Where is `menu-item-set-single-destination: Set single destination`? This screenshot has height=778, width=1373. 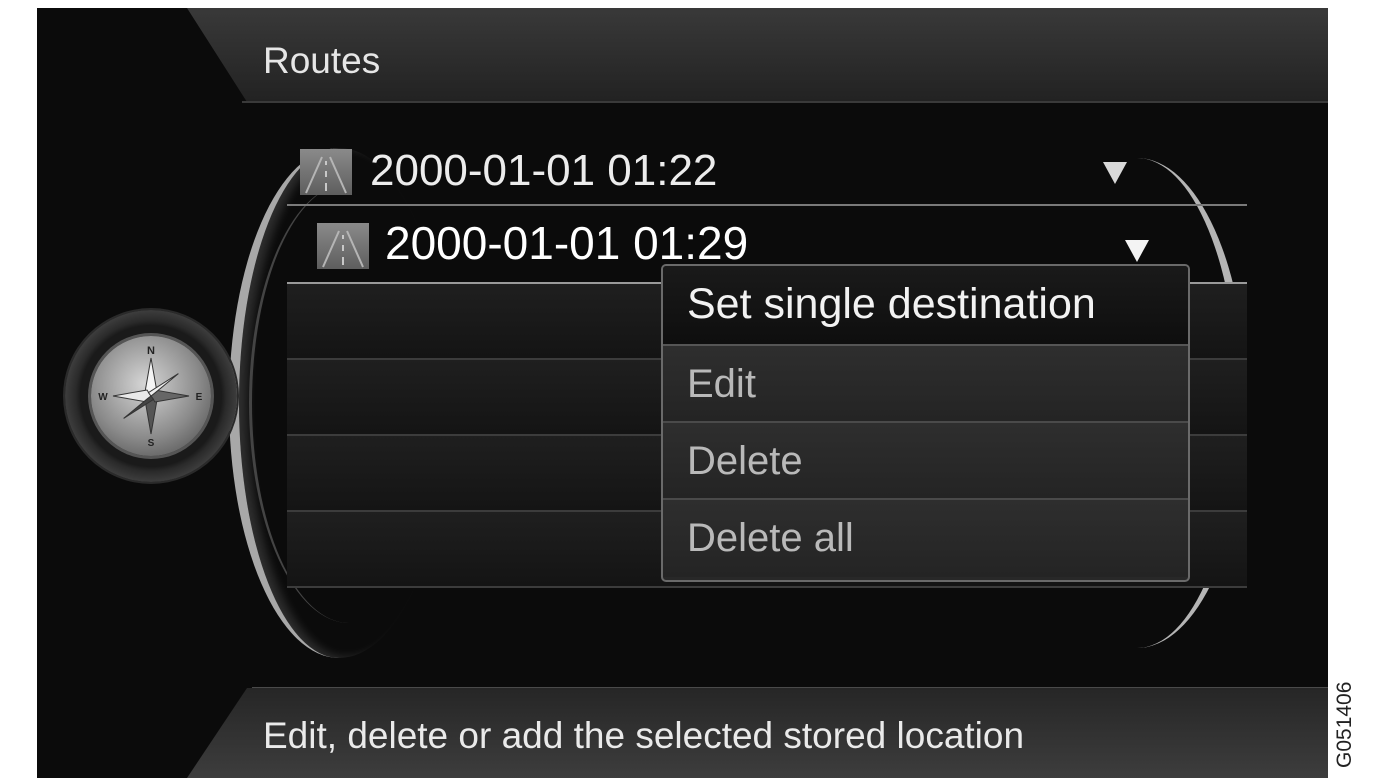
menu-item-set-single-destination: Set single destination is located at coordinates (925, 306).